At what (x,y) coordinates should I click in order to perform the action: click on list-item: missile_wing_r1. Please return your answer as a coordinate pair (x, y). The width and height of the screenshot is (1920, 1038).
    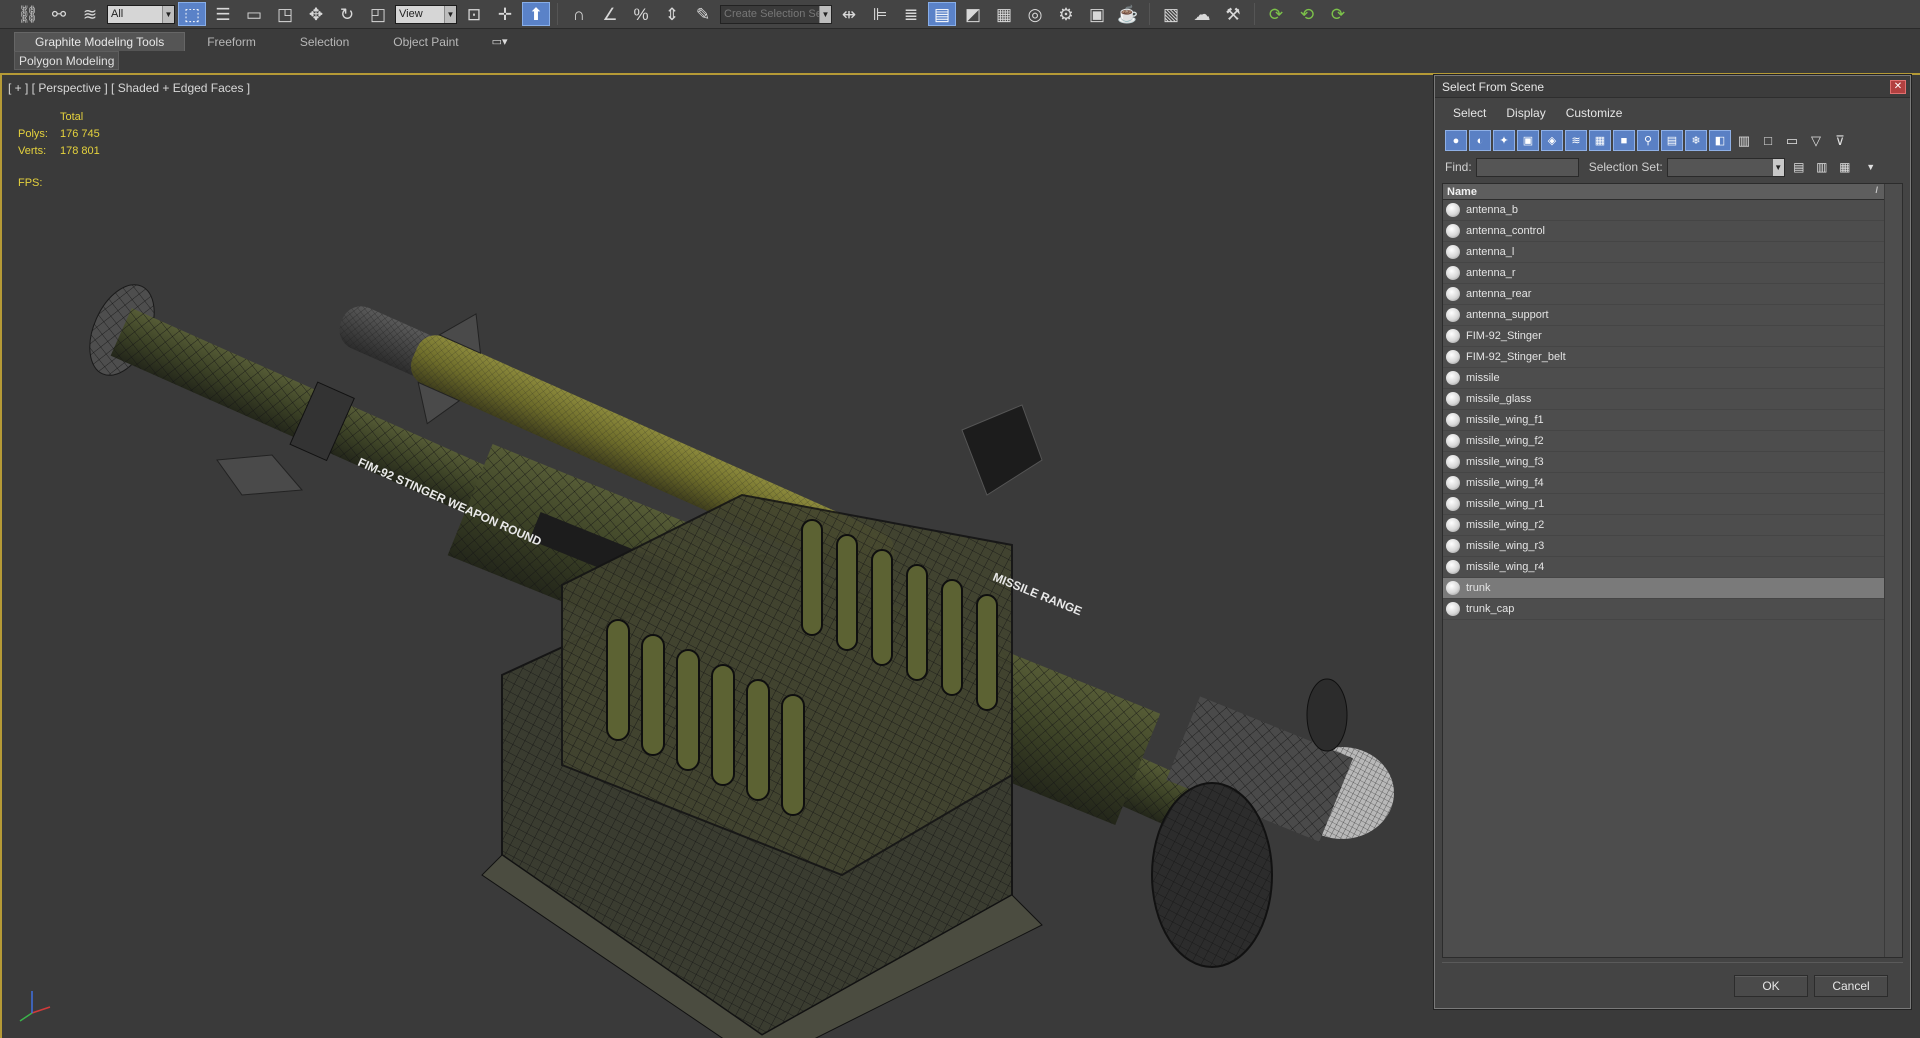
    Looking at the image, I should click on (1663, 504).